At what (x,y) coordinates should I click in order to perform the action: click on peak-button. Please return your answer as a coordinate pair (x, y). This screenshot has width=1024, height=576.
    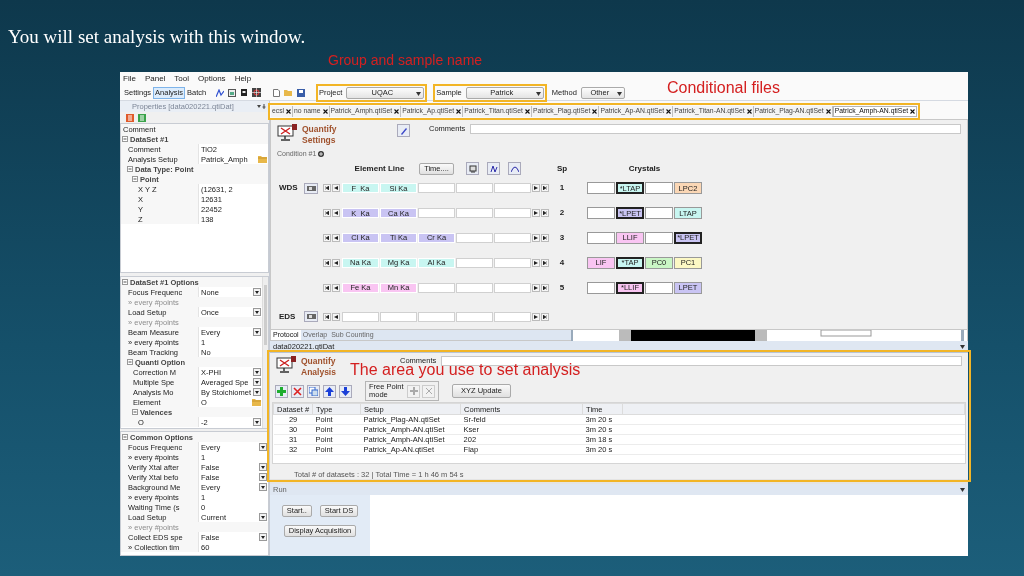
    Looking at the image, I should click on (493, 169).